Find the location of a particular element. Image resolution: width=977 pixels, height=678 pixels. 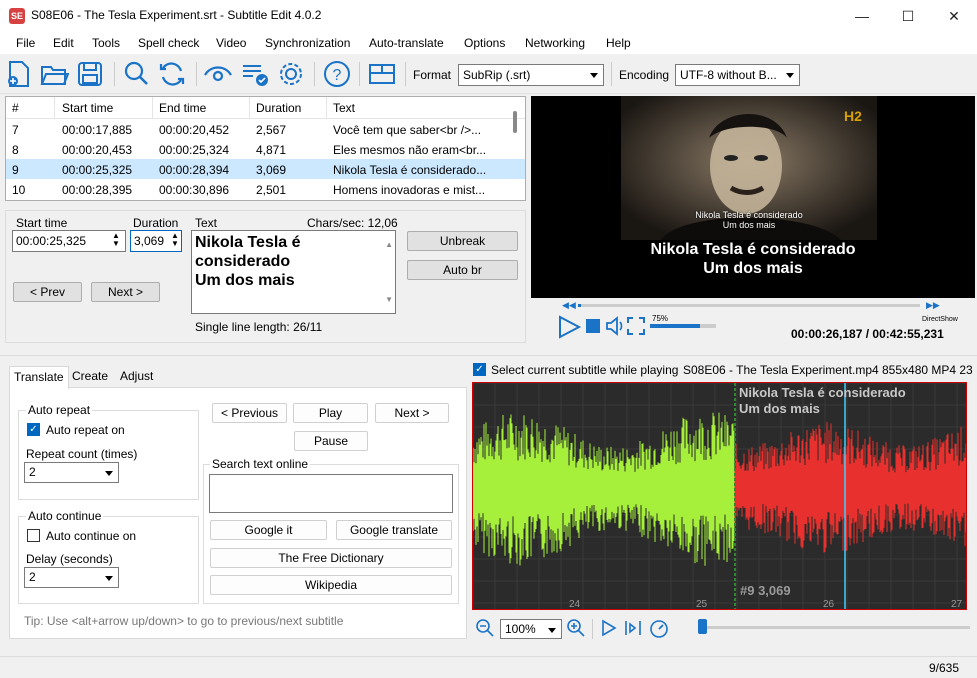

menu-video: Video is located at coordinates (231, 43).